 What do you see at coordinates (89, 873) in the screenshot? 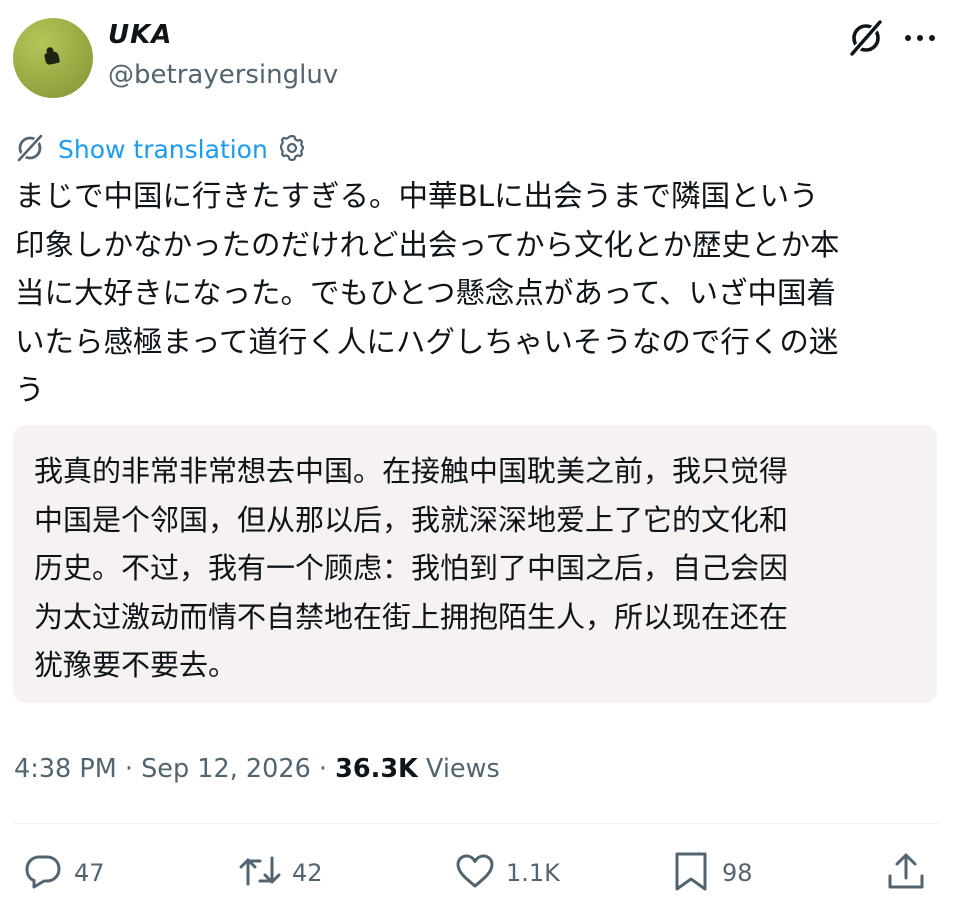
I see `reply-count: 47` at bounding box center [89, 873].